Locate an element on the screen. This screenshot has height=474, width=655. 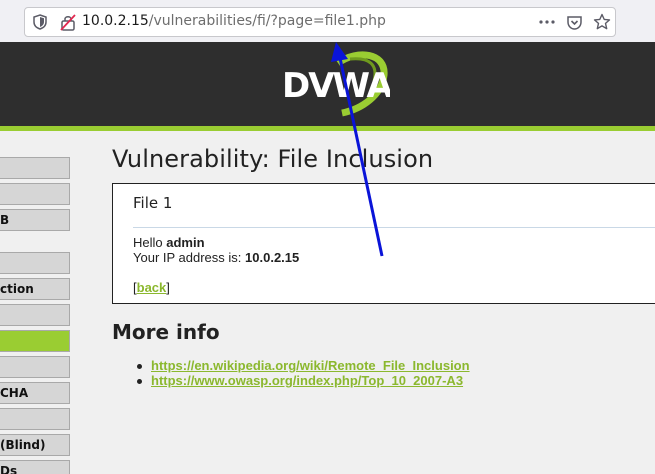
username: admin is located at coordinates (185, 242).